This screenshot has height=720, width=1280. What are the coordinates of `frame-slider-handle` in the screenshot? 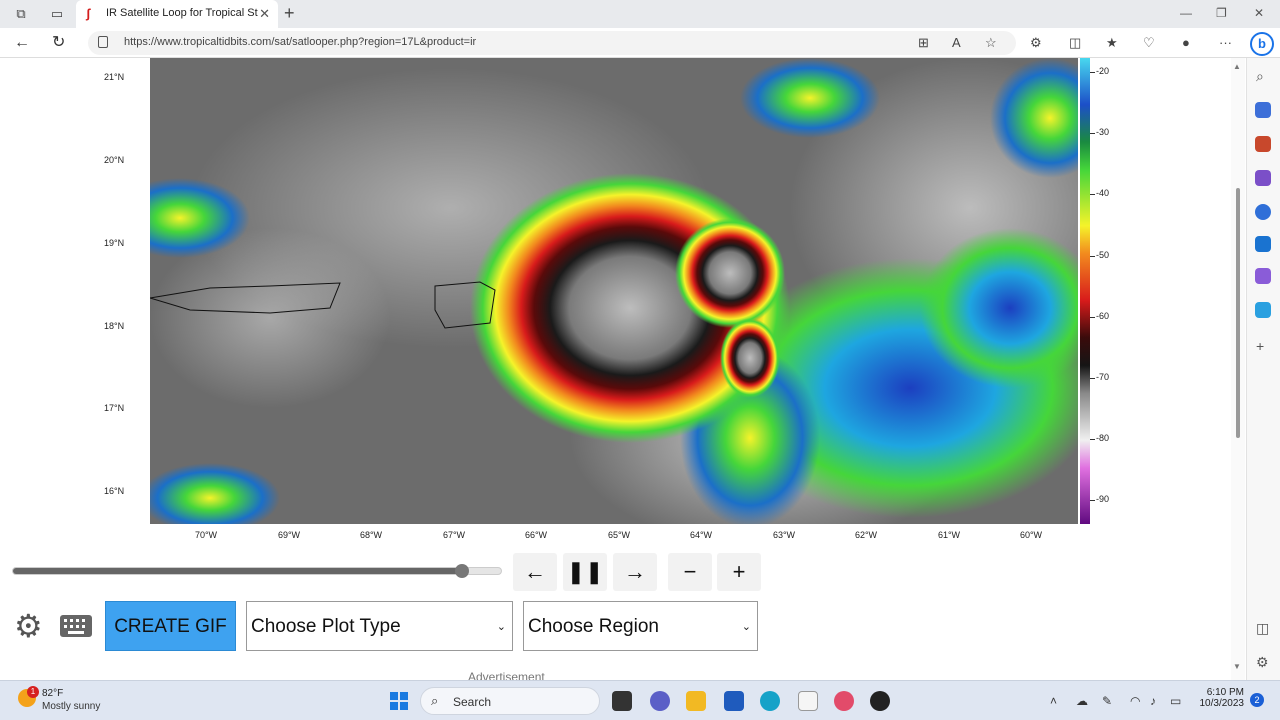 It's located at (461, 571).